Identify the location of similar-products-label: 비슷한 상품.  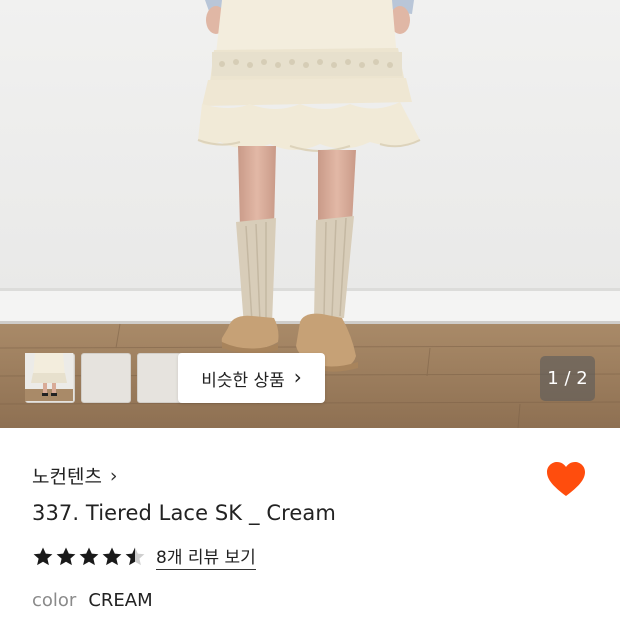
(243, 380).